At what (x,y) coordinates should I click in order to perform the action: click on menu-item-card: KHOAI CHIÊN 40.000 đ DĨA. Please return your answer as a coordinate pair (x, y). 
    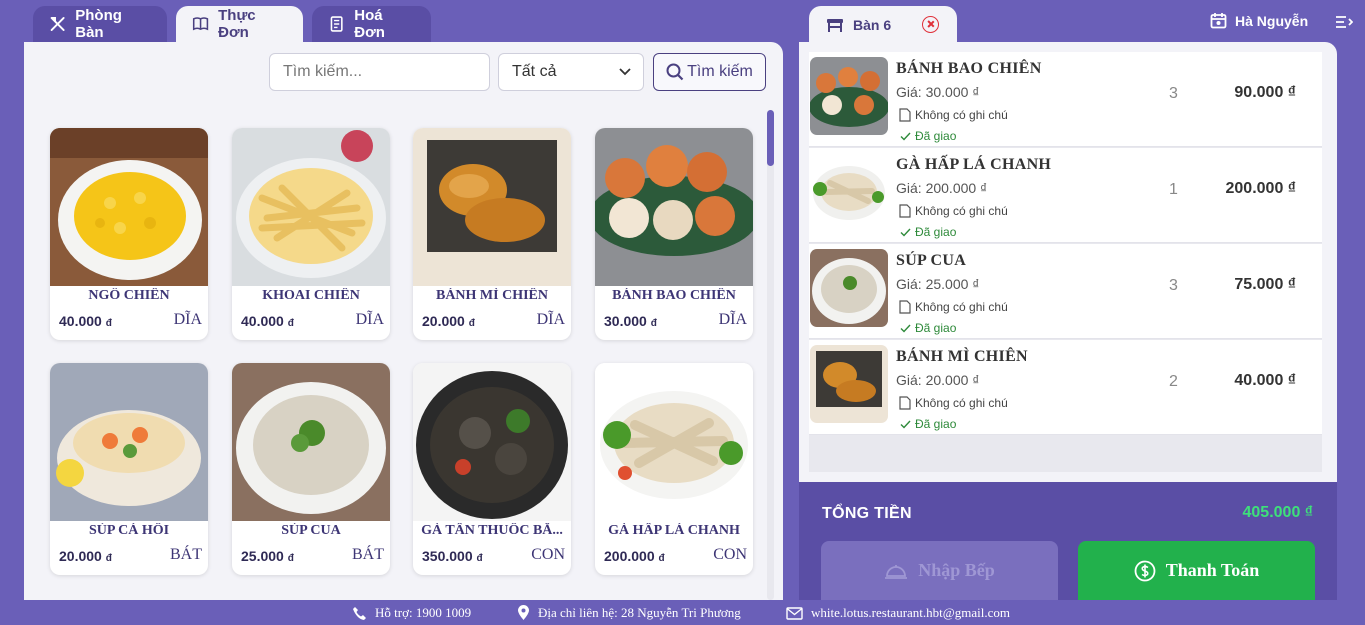
    Looking at the image, I should click on (311, 234).